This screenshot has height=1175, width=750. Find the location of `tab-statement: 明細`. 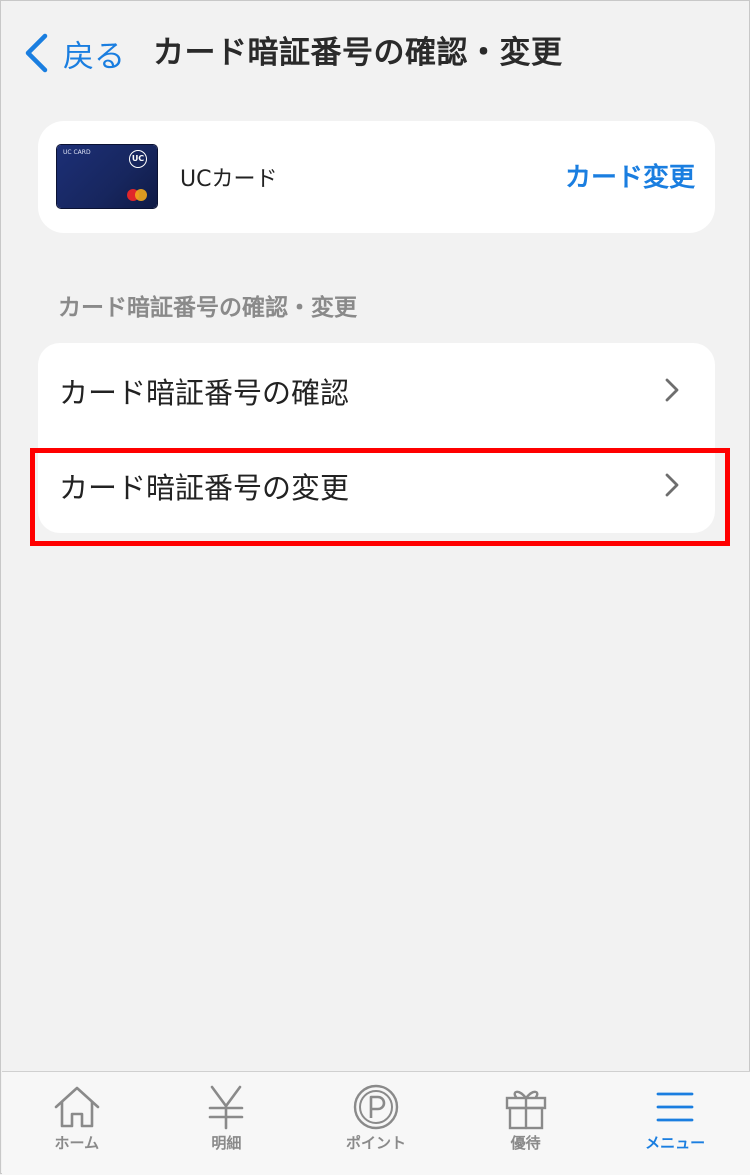

tab-statement: 明細 is located at coordinates (227, 1123).